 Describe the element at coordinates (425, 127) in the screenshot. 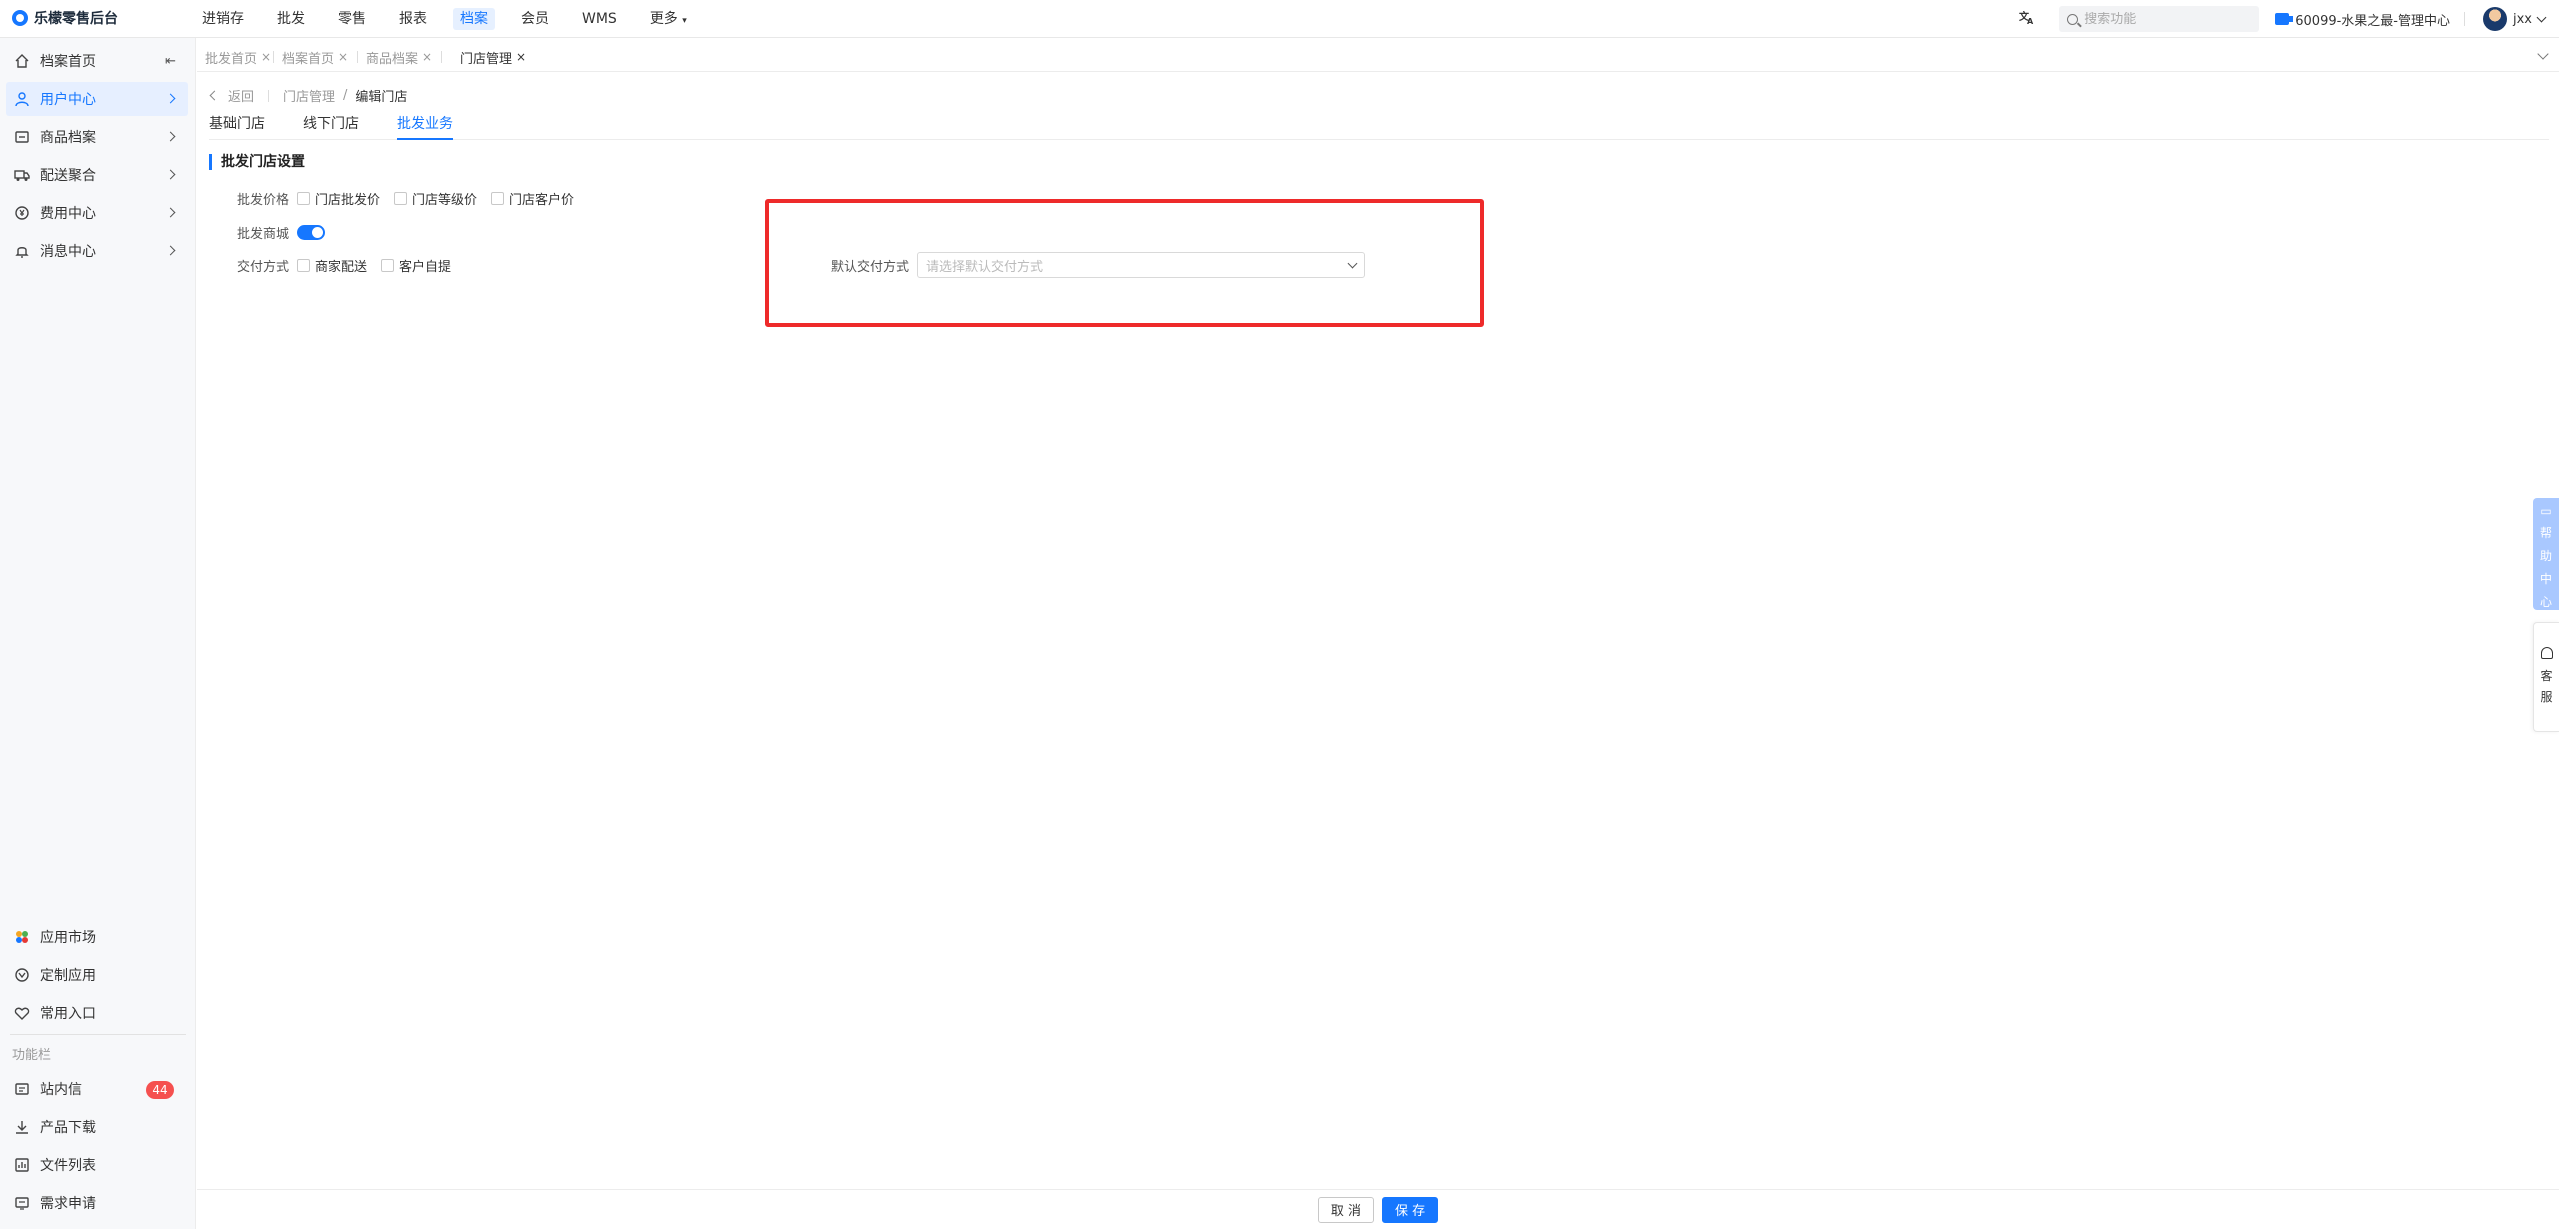

I see `subtab-wholesale-business: 批发业务` at that location.